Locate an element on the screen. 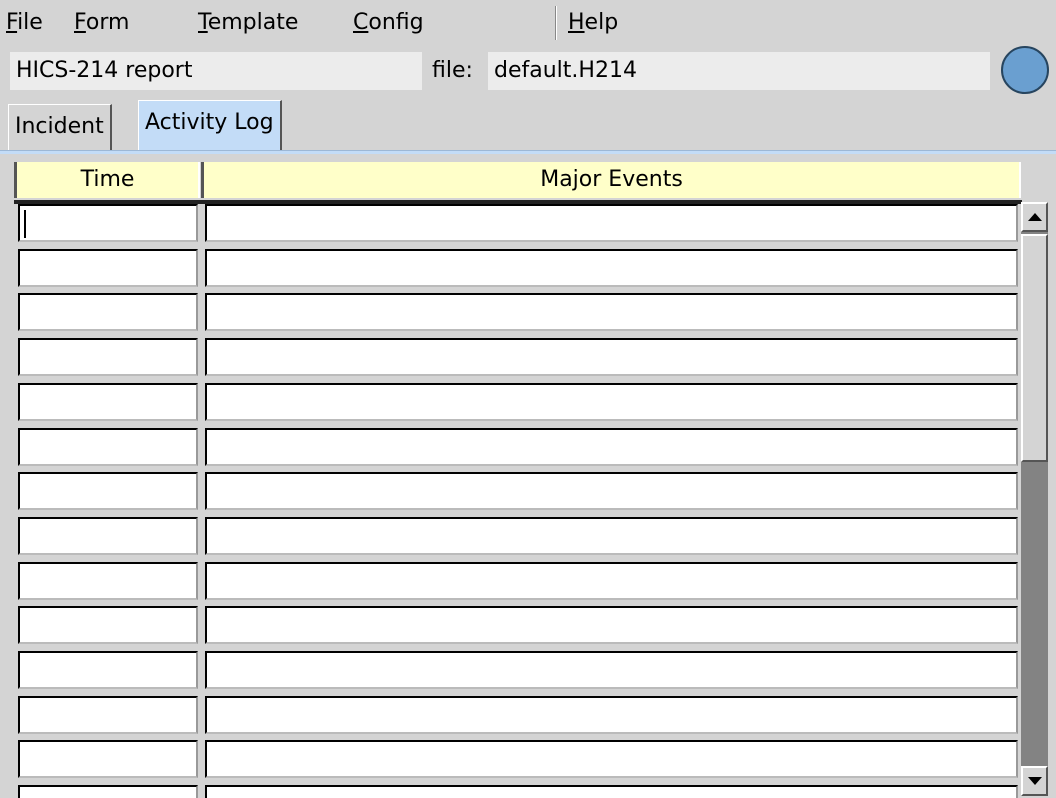 This screenshot has height=798, width=1056. menu-file-mnemonic: F is located at coordinates (12, 22).